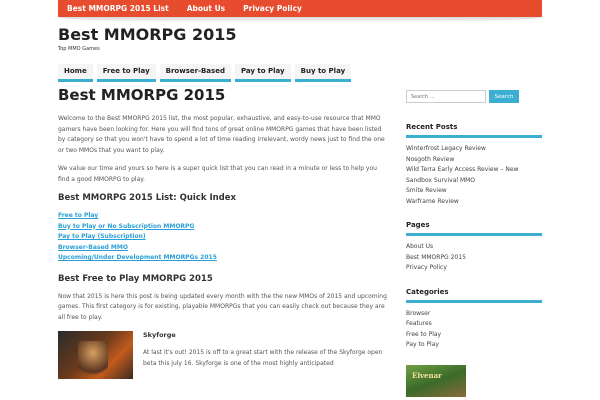 Image resolution: width=600 pixels, height=400 pixels. I want to click on search-input, so click(446, 96).